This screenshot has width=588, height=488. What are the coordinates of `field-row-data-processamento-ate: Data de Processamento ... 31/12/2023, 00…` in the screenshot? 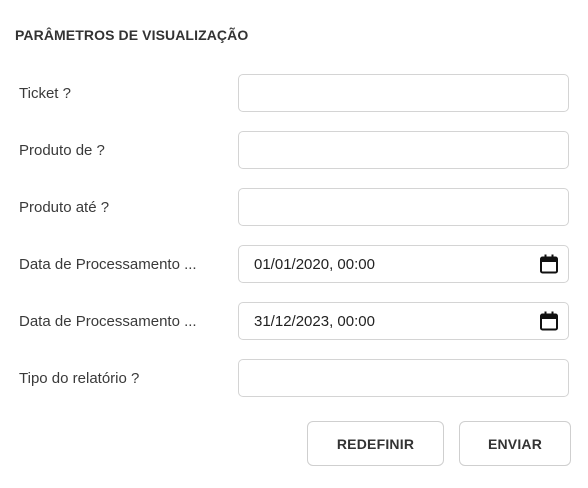 It's located at (294, 322).